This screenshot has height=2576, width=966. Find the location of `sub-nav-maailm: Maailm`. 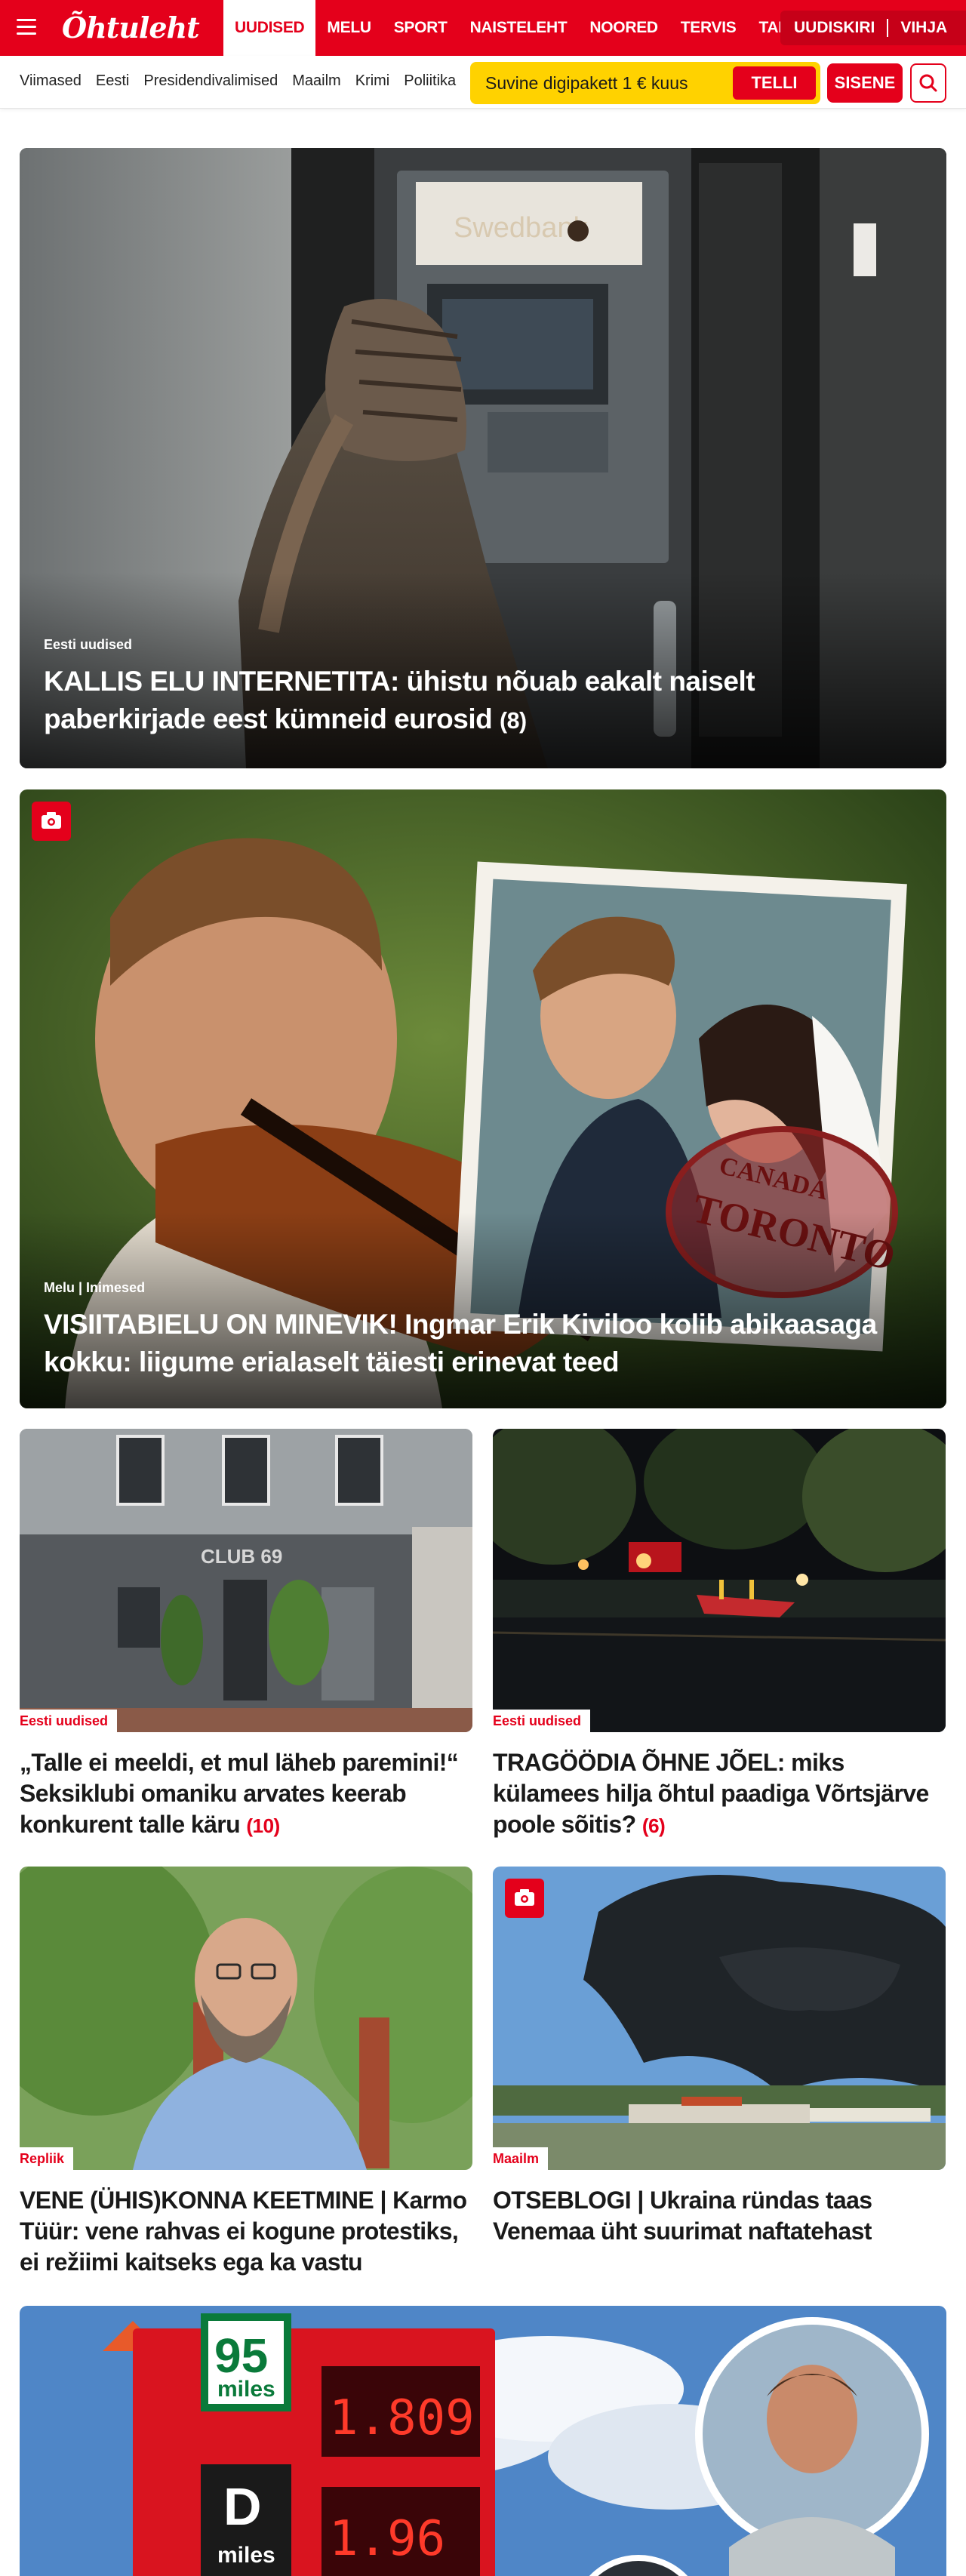

sub-nav-maailm: Maailm is located at coordinates (316, 81).